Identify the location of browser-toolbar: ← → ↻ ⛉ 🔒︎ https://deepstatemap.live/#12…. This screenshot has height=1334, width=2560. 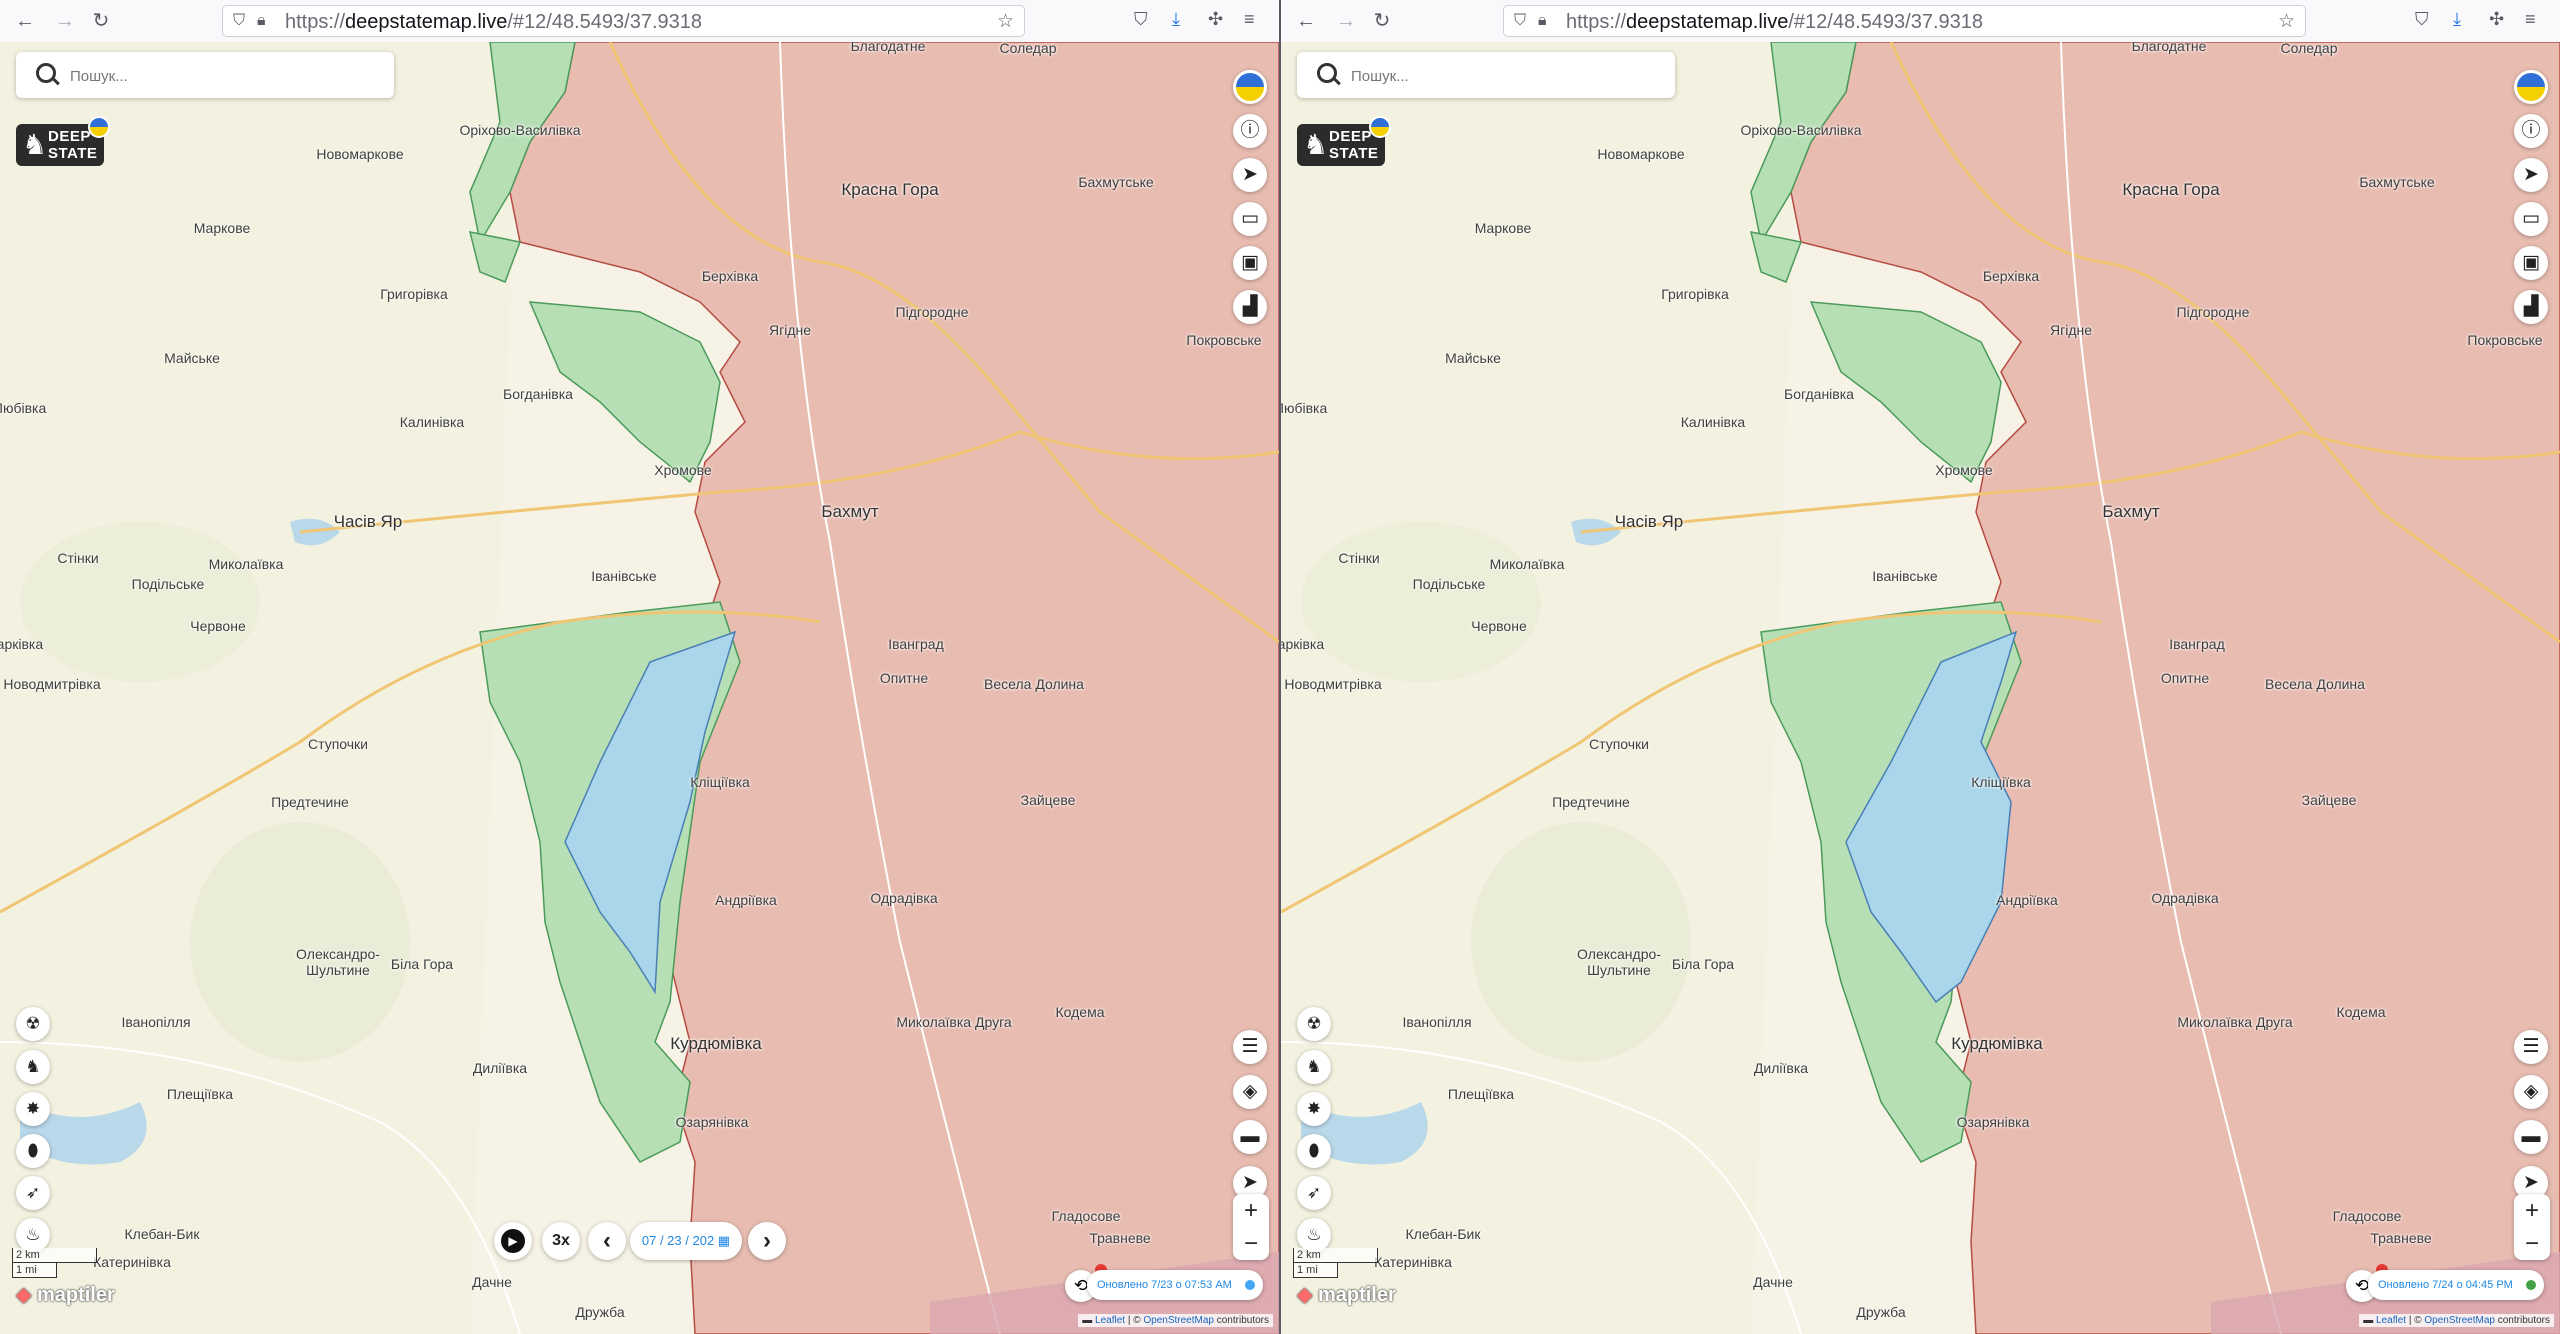
(1920, 21).